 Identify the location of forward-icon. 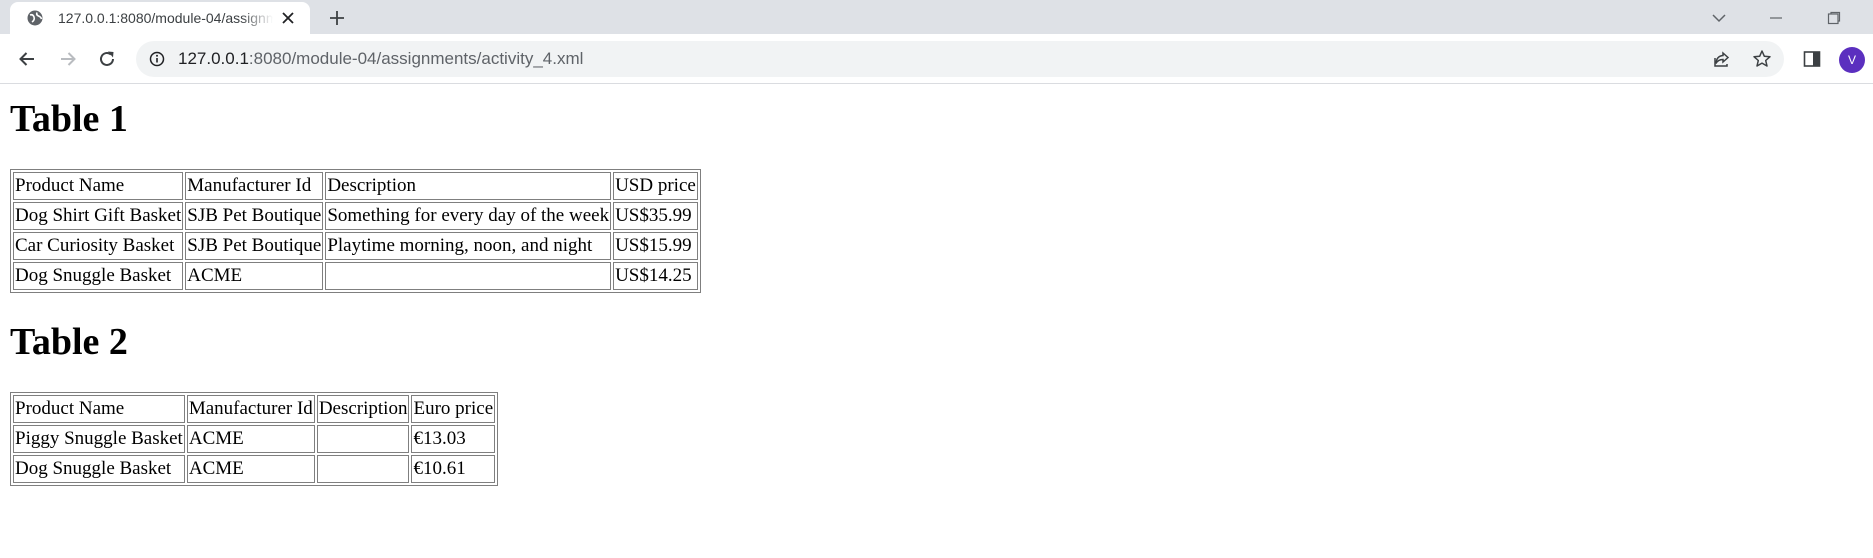
(68, 59).